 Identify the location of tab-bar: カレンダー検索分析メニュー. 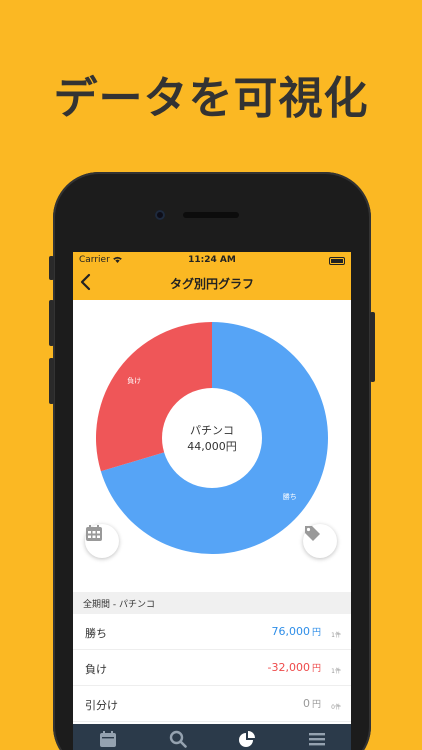
(212, 737).